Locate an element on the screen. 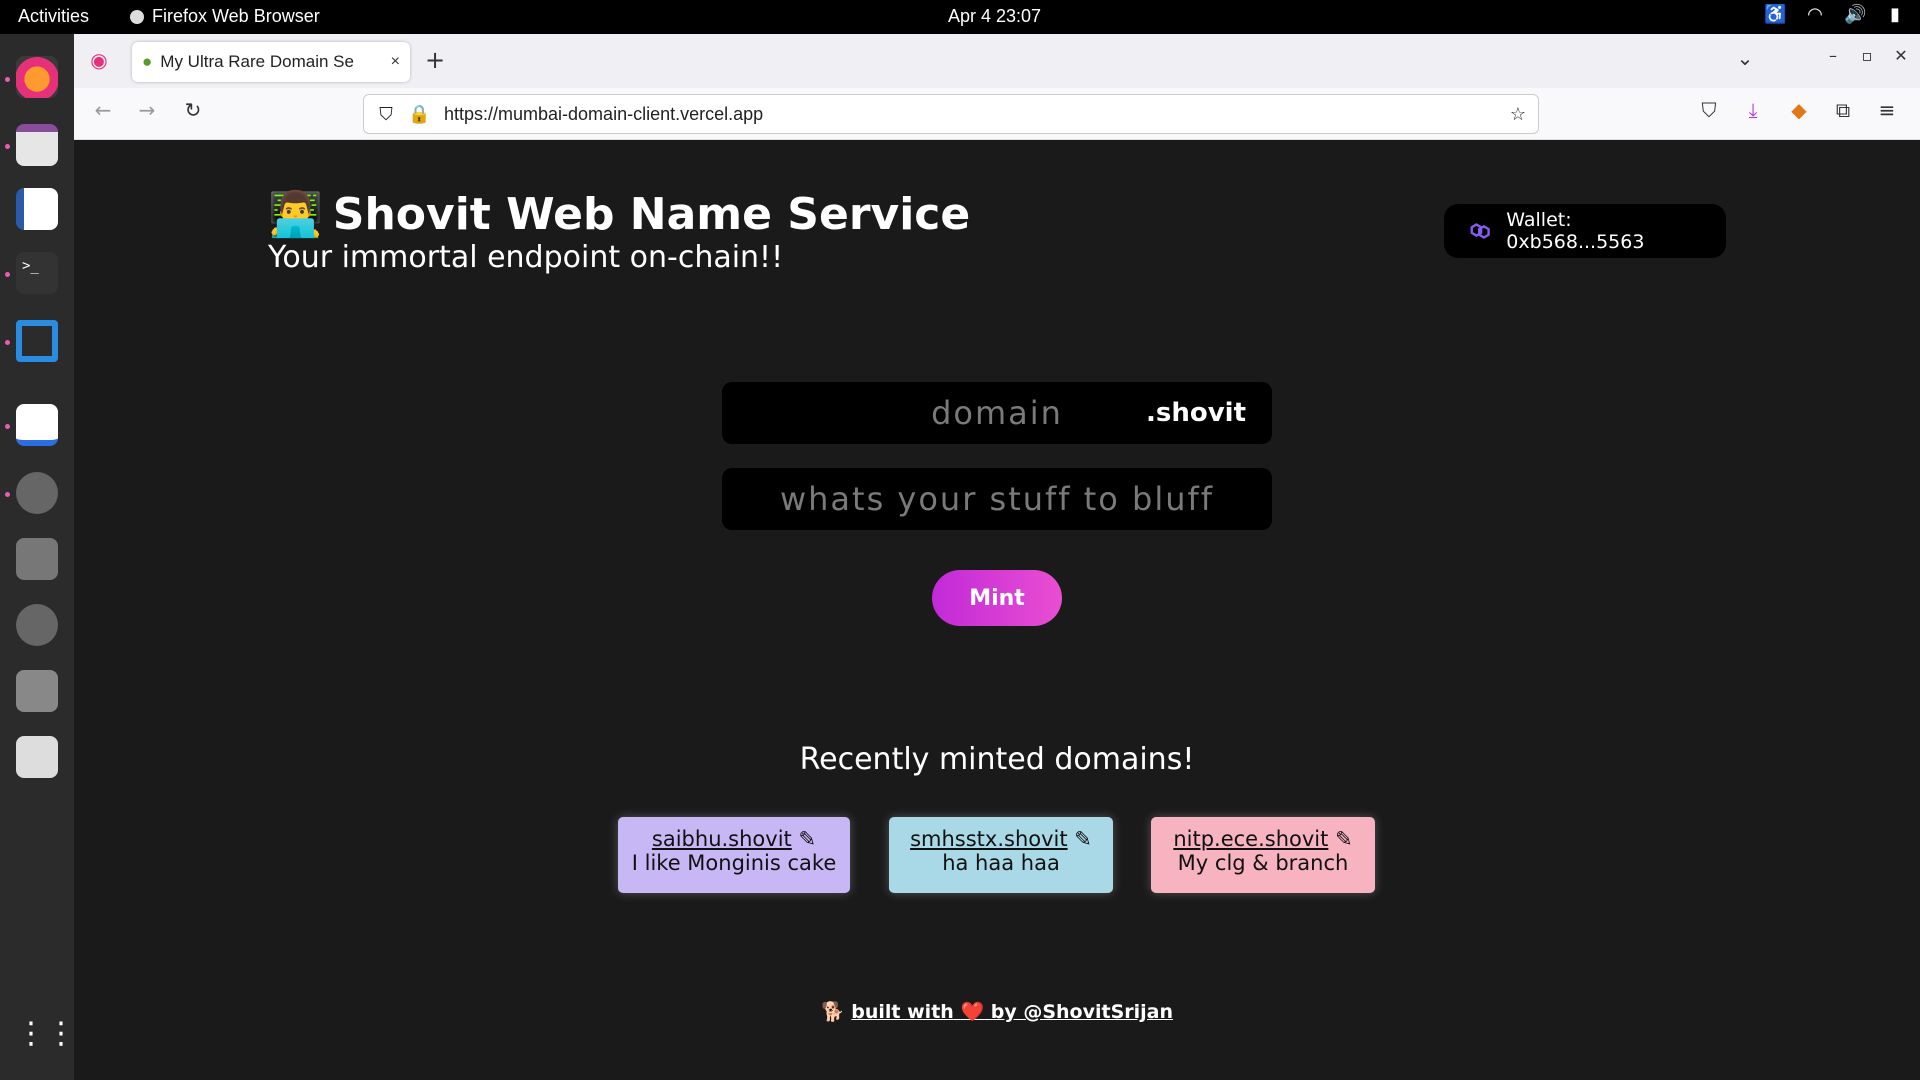  shield-icon: ⛉ is located at coordinates (386, 114).